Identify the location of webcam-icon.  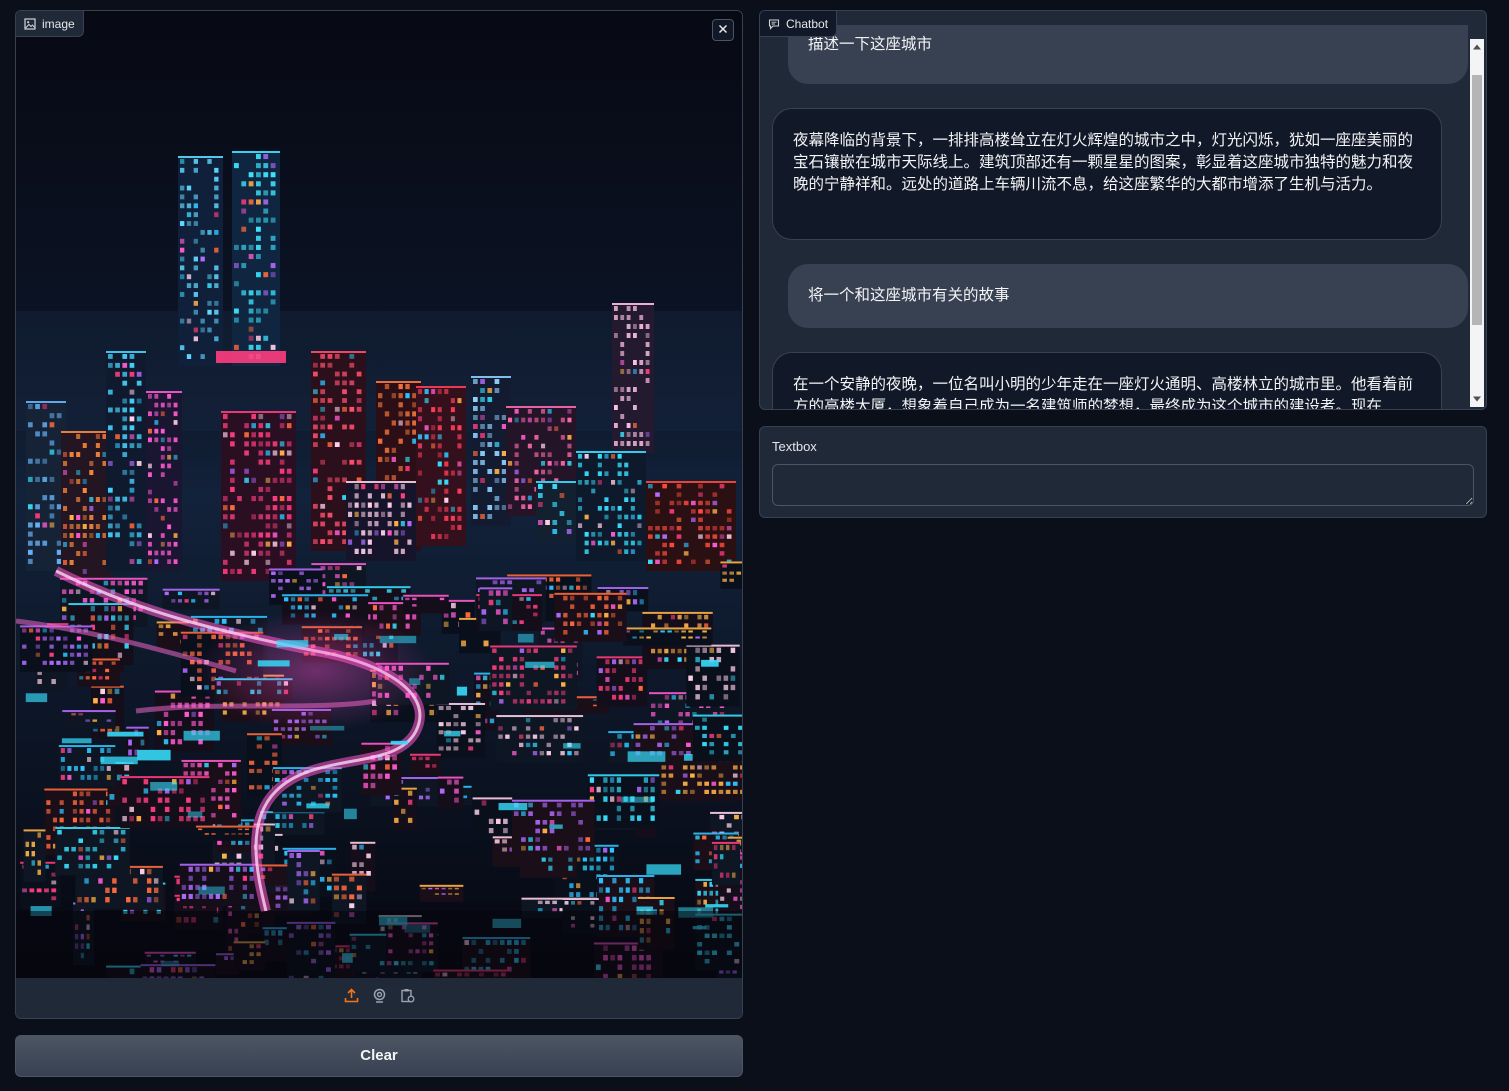
(379, 998).